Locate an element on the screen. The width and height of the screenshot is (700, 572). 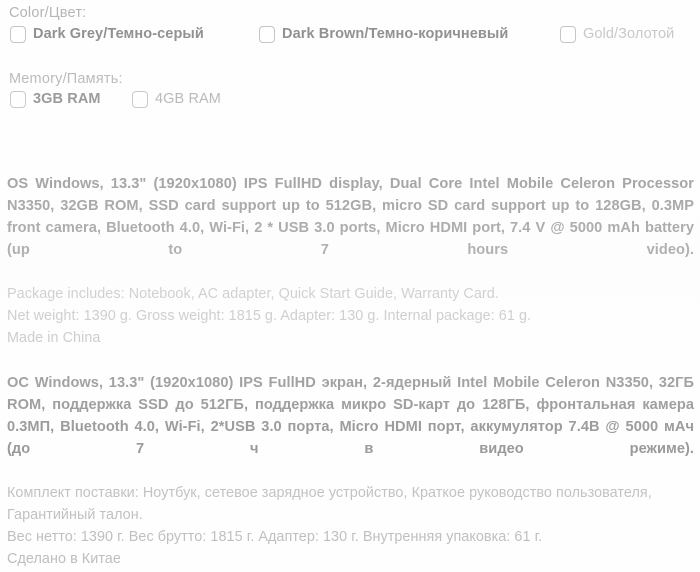
checkbox-icon-dark-brown is located at coordinates (267, 34).